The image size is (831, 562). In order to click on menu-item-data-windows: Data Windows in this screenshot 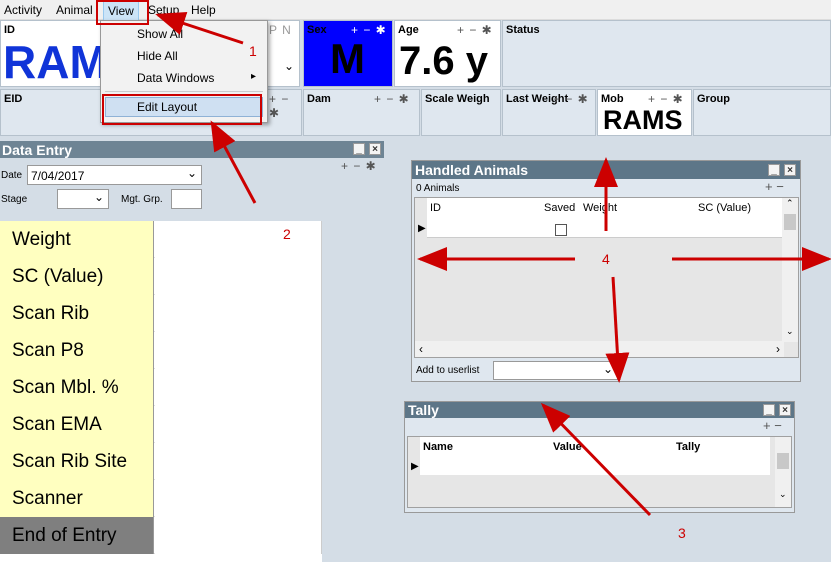, I will do `click(175, 78)`.